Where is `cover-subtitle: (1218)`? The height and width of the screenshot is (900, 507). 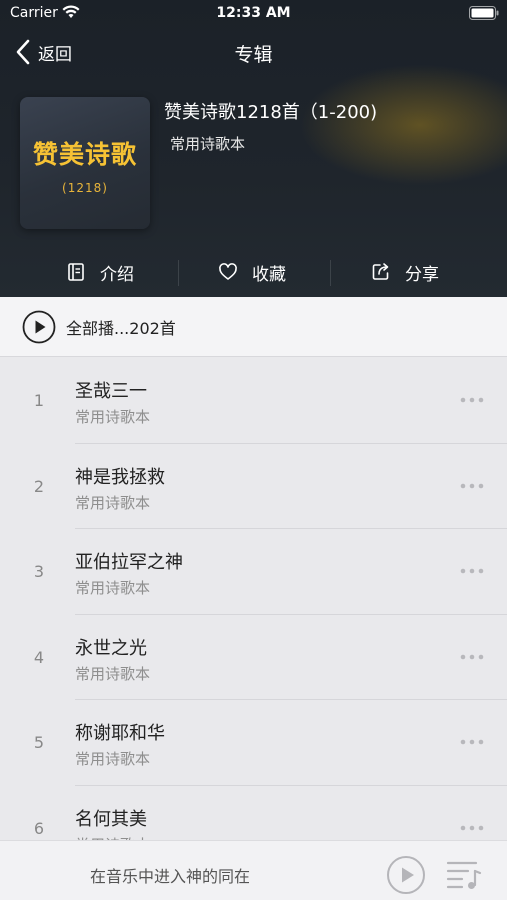 cover-subtitle: (1218) is located at coordinates (85, 188).